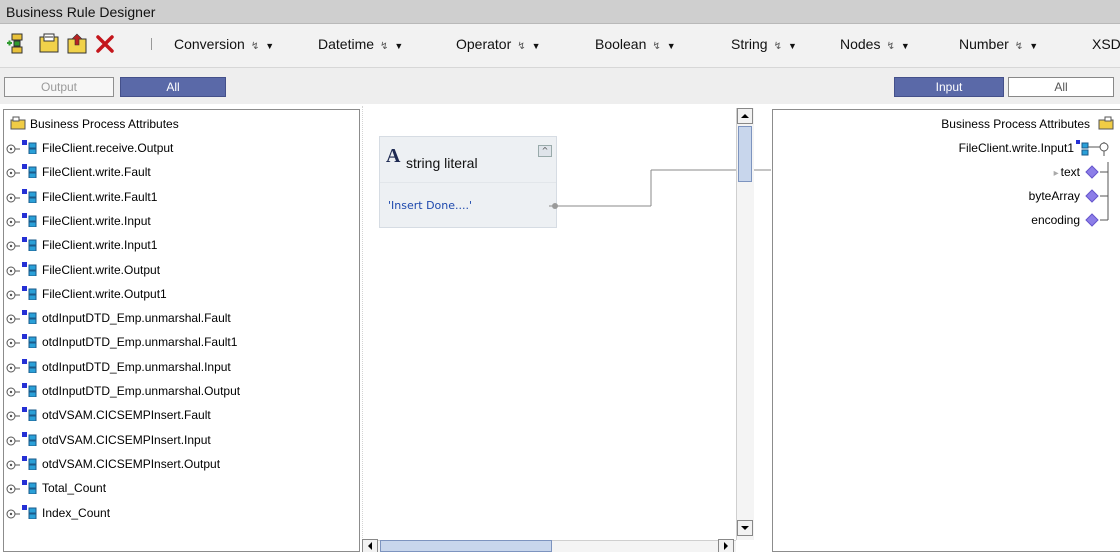 The height and width of the screenshot is (552, 1120). I want to click on scroll-left-icon, so click(370, 545).